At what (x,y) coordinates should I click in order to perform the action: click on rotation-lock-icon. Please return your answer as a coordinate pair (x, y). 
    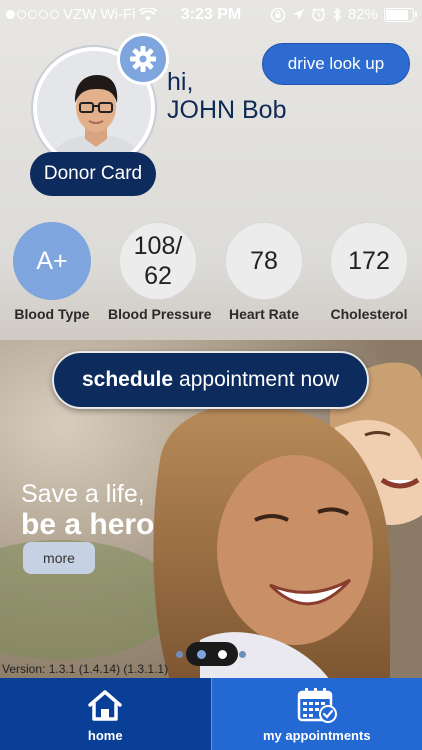
    Looking at the image, I should click on (278, 14).